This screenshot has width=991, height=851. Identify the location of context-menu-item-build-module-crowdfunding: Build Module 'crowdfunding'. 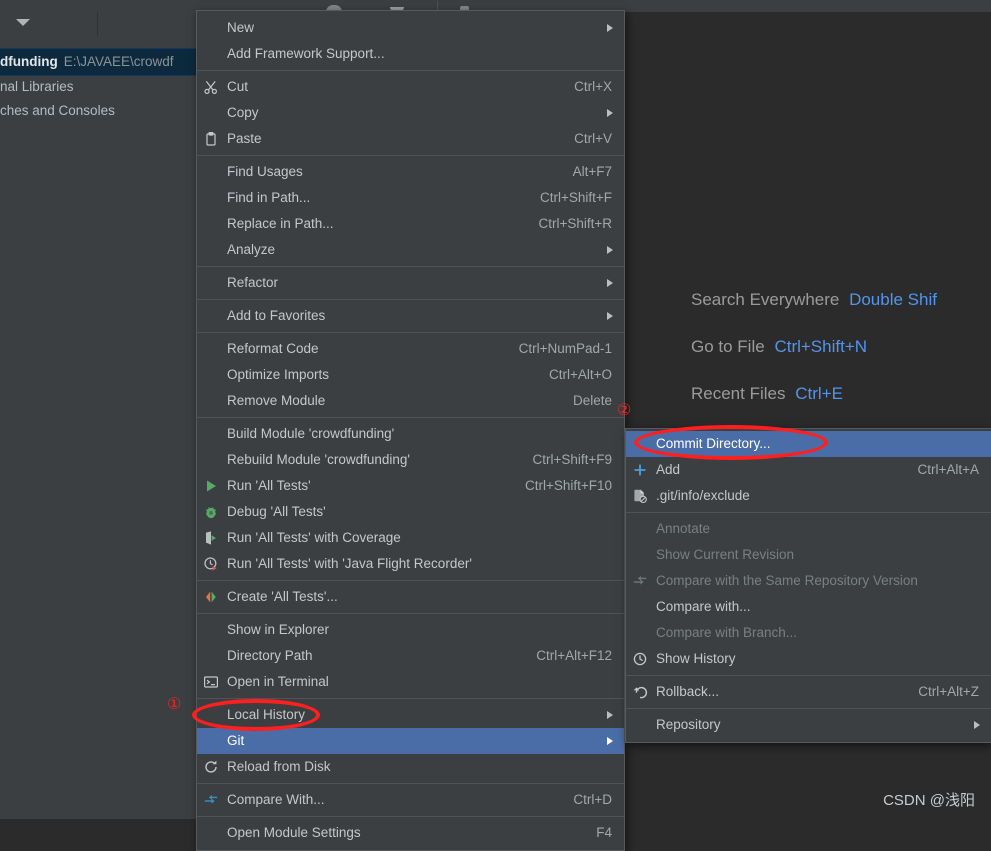
(410, 434).